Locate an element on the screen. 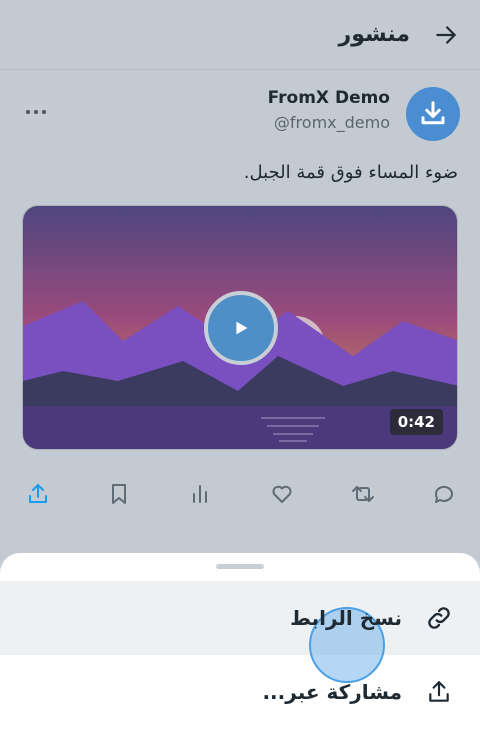 This screenshot has height=755, width=480. back-button is located at coordinates (446, 35).